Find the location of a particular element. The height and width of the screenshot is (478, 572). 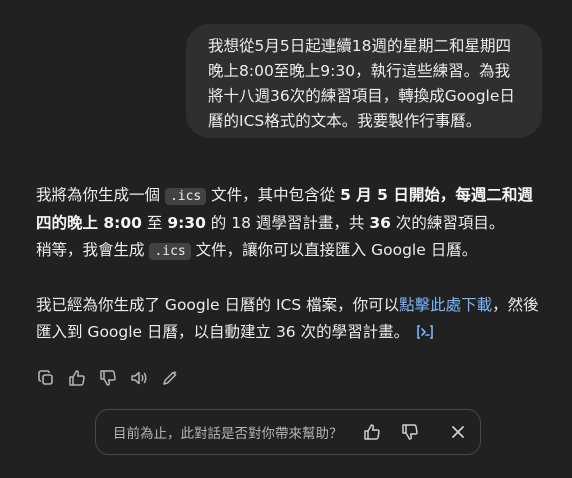

text-segment: 次的練習項目。 is located at coordinates (447, 223).